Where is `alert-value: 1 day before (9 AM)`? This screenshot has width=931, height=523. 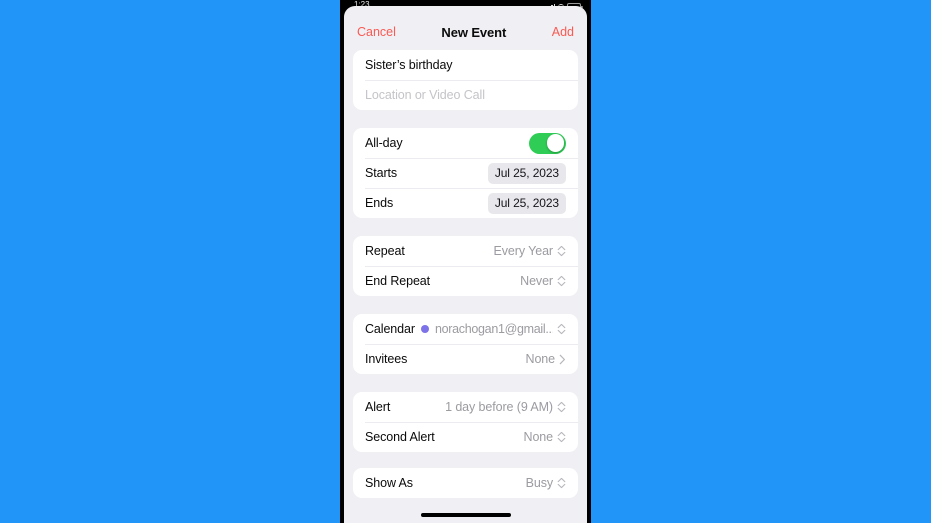 alert-value: 1 day before (9 AM) is located at coordinates (499, 407).